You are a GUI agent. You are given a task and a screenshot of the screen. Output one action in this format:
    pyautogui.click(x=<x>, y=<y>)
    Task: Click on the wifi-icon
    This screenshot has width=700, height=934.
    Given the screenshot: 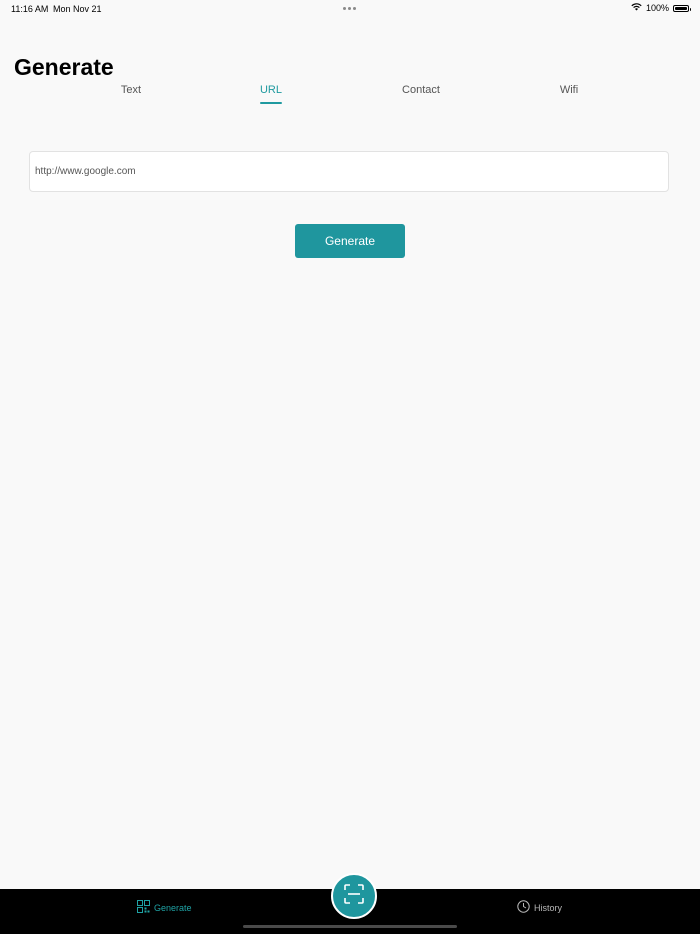 What is the action you would take?
    pyautogui.click(x=636, y=8)
    